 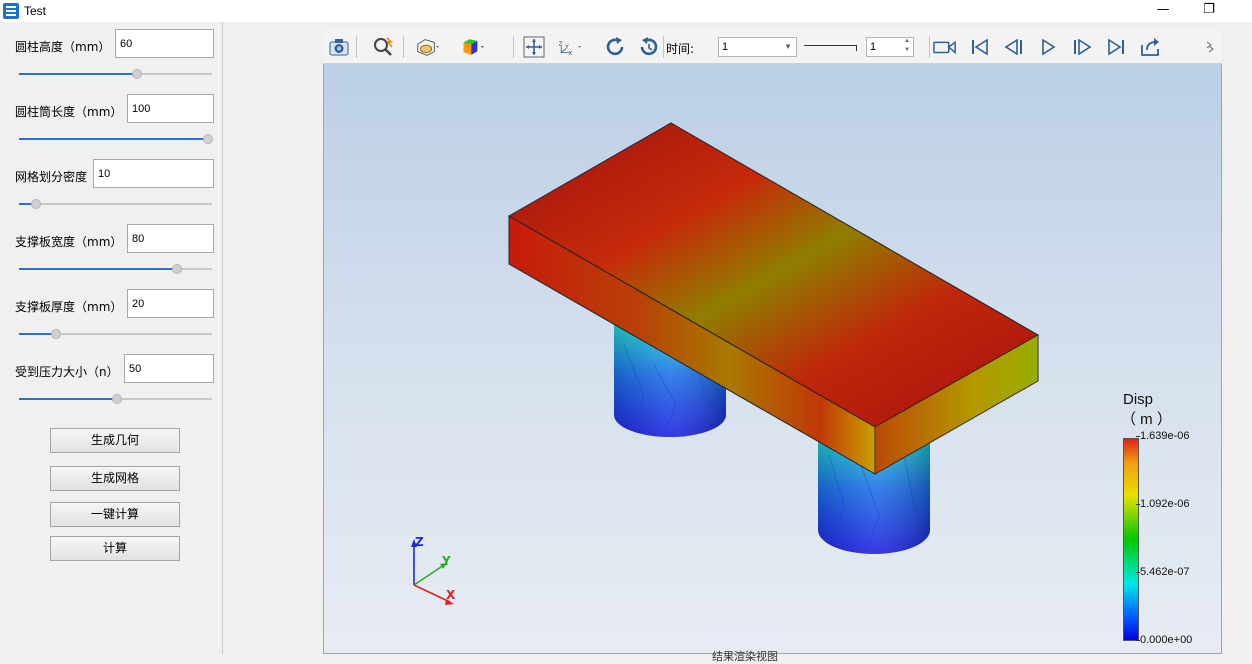 I want to click on param-label-cylinder-height: 圆柱高度（mm）, so click(x=63, y=47).